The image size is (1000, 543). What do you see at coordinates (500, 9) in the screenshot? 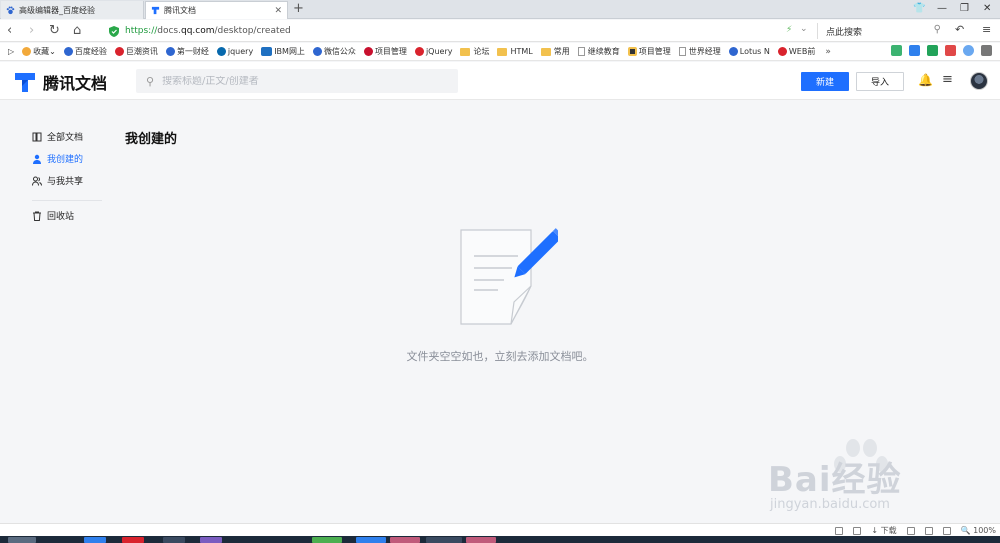
I see `browser-tab-strip: 高级编辑器_百度经验 腾讯文档 ✕ + 👕 — ❐ ✕` at bounding box center [500, 9].